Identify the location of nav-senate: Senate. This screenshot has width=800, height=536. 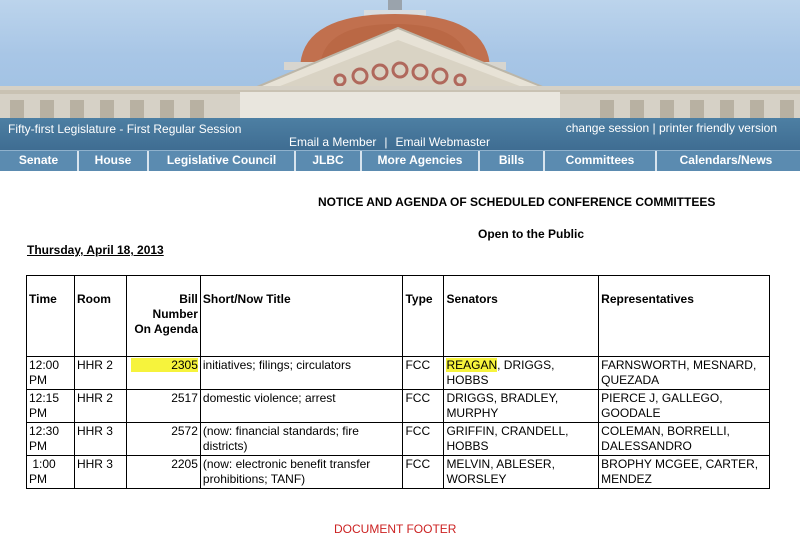
(39, 161).